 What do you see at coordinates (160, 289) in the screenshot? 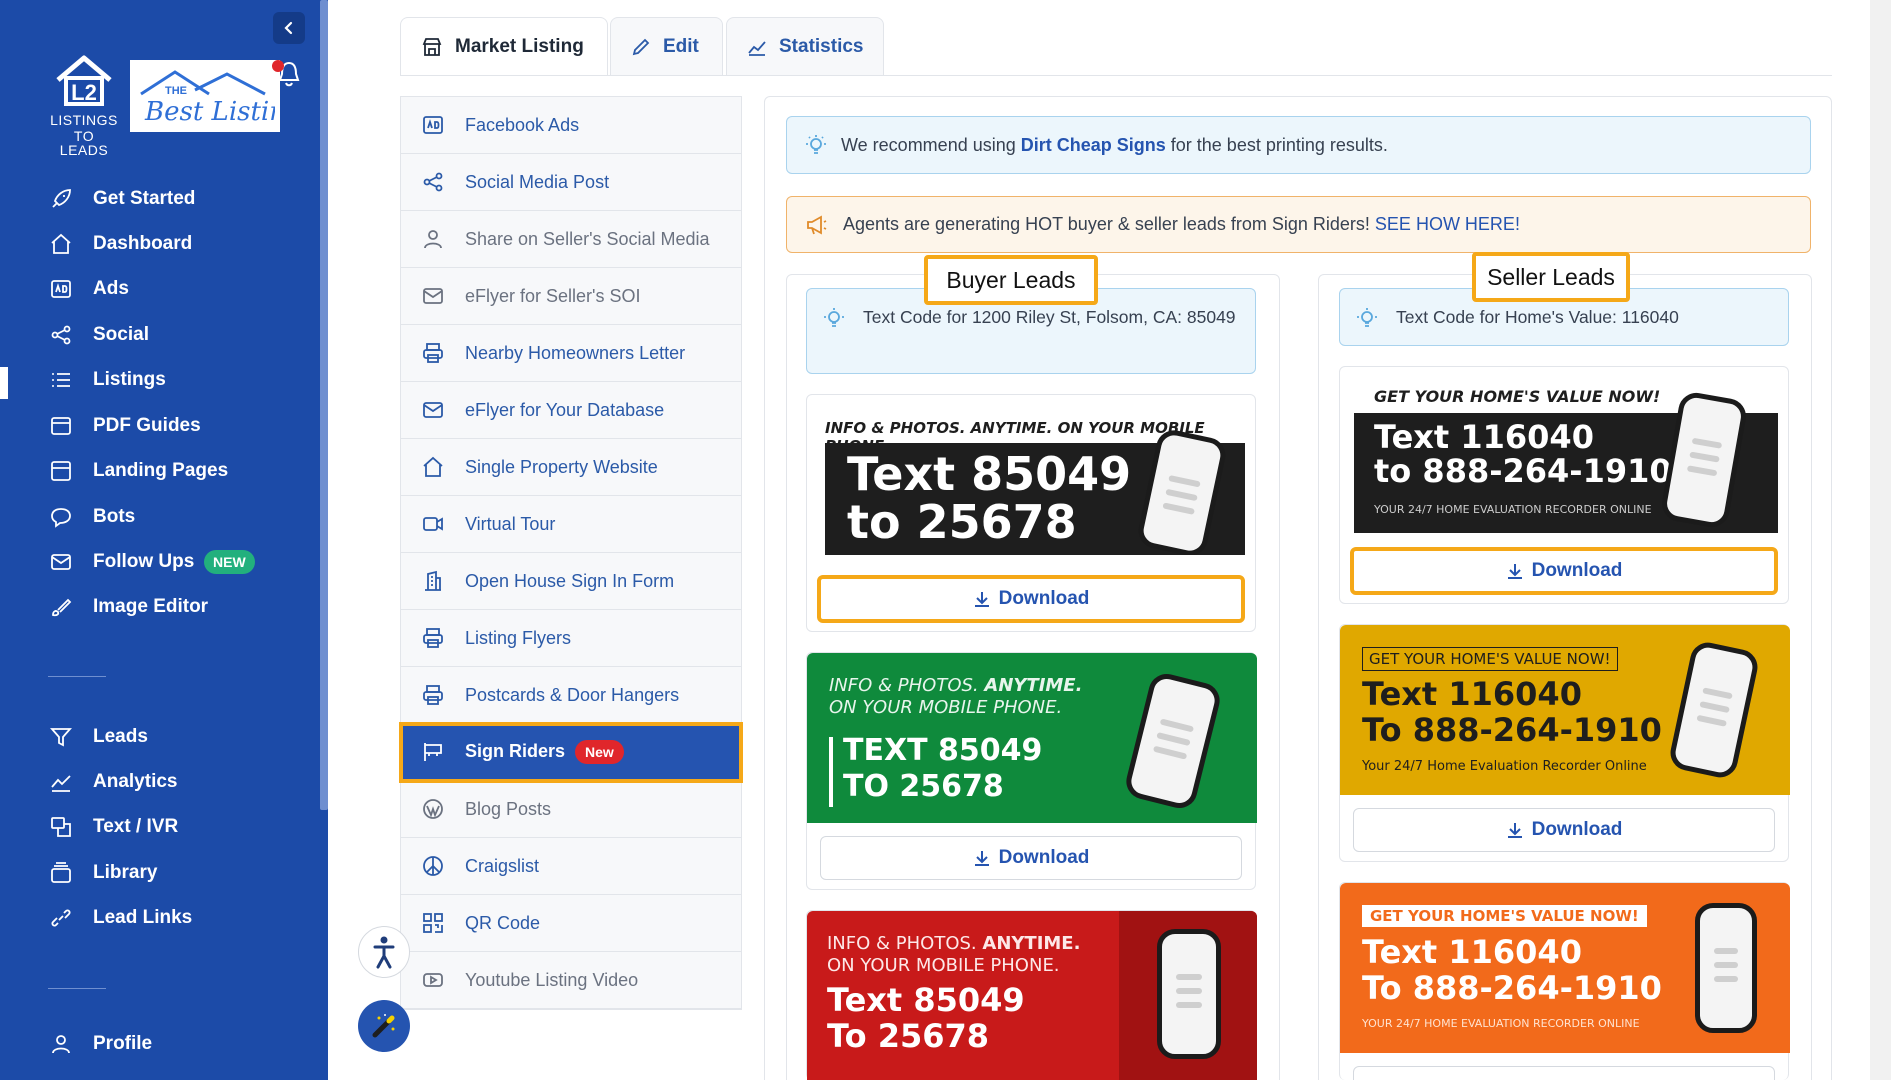
I see `sidebar-item-ads: Ads` at bounding box center [160, 289].